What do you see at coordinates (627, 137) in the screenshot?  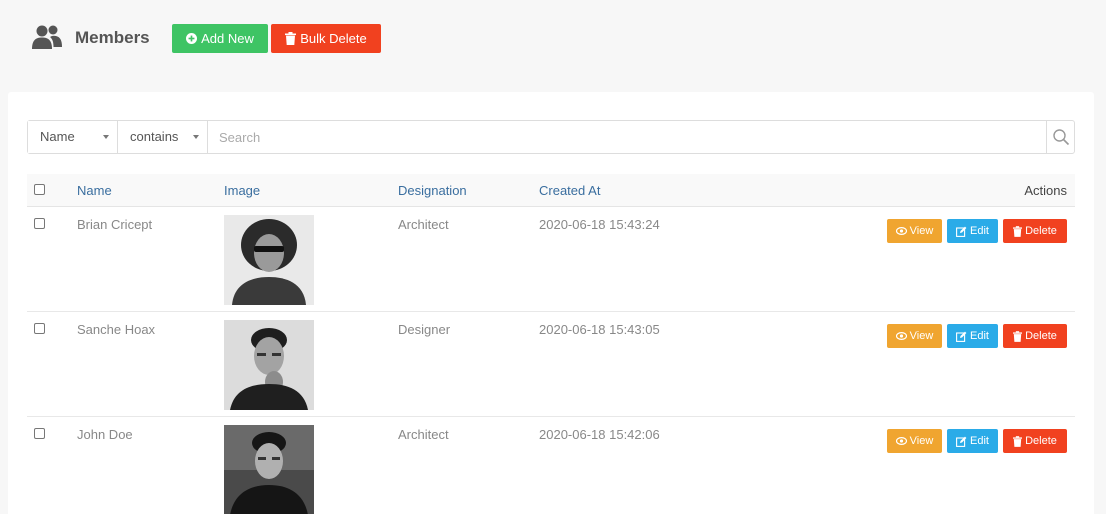 I see `search-input` at bounding box center [627, 137].